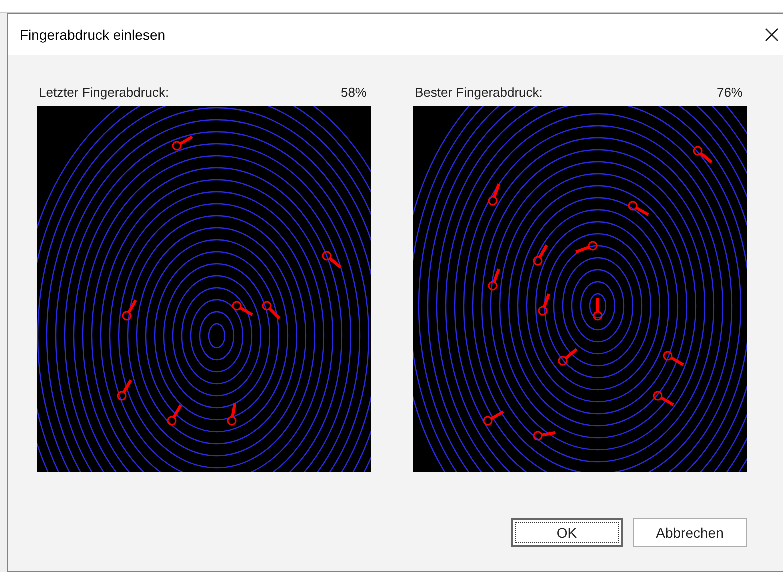 The width and height of the screenshot is (783, 572). I want to click on quality-score: 58%, so click(353, 92).